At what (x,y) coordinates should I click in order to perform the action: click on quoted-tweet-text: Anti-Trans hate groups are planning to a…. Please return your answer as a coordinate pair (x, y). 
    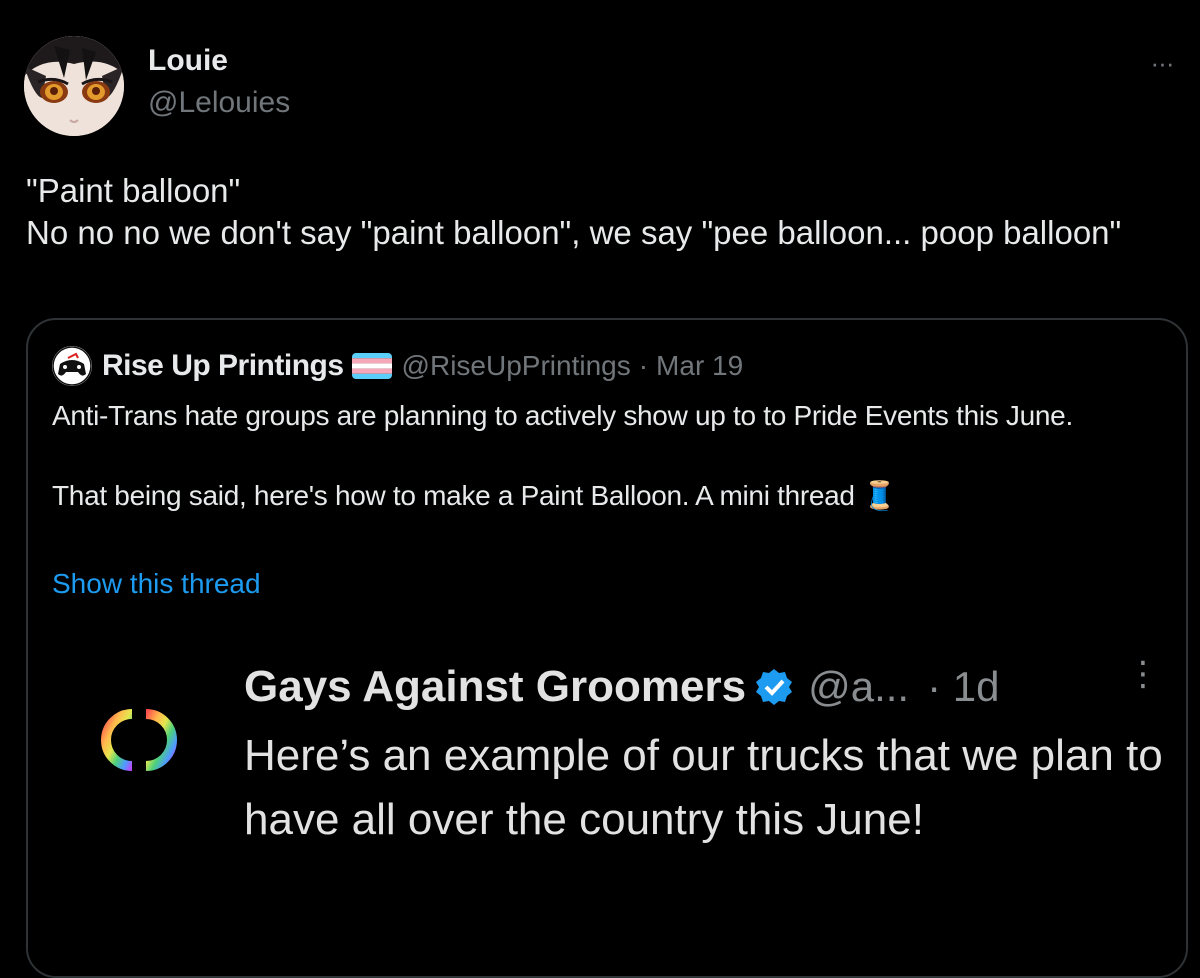
    Looking at the image, I should click on (607, 456).